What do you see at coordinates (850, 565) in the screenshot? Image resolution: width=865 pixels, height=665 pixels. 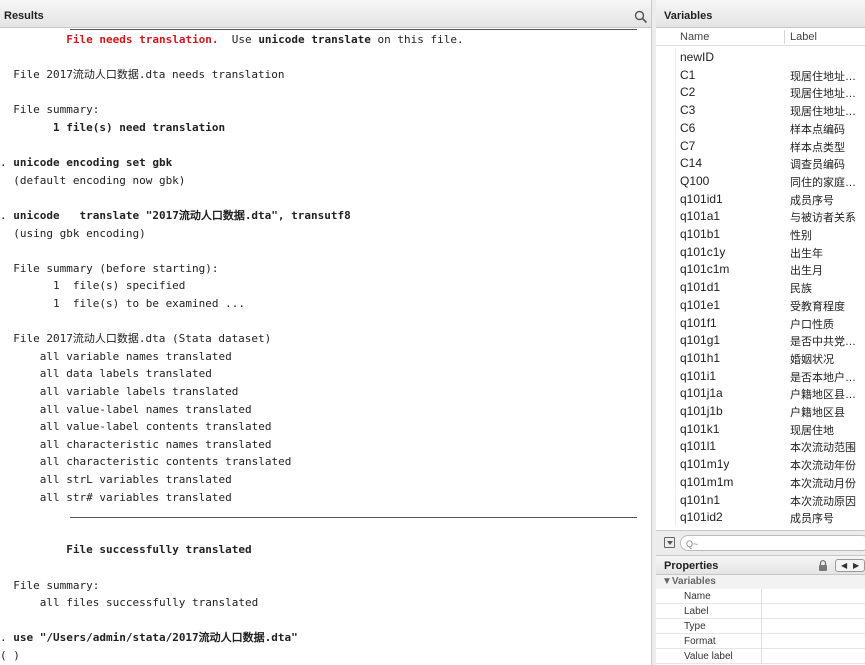 I see `properties-nav-arrows: ◀ ▶` at bounding box center [850, 565].